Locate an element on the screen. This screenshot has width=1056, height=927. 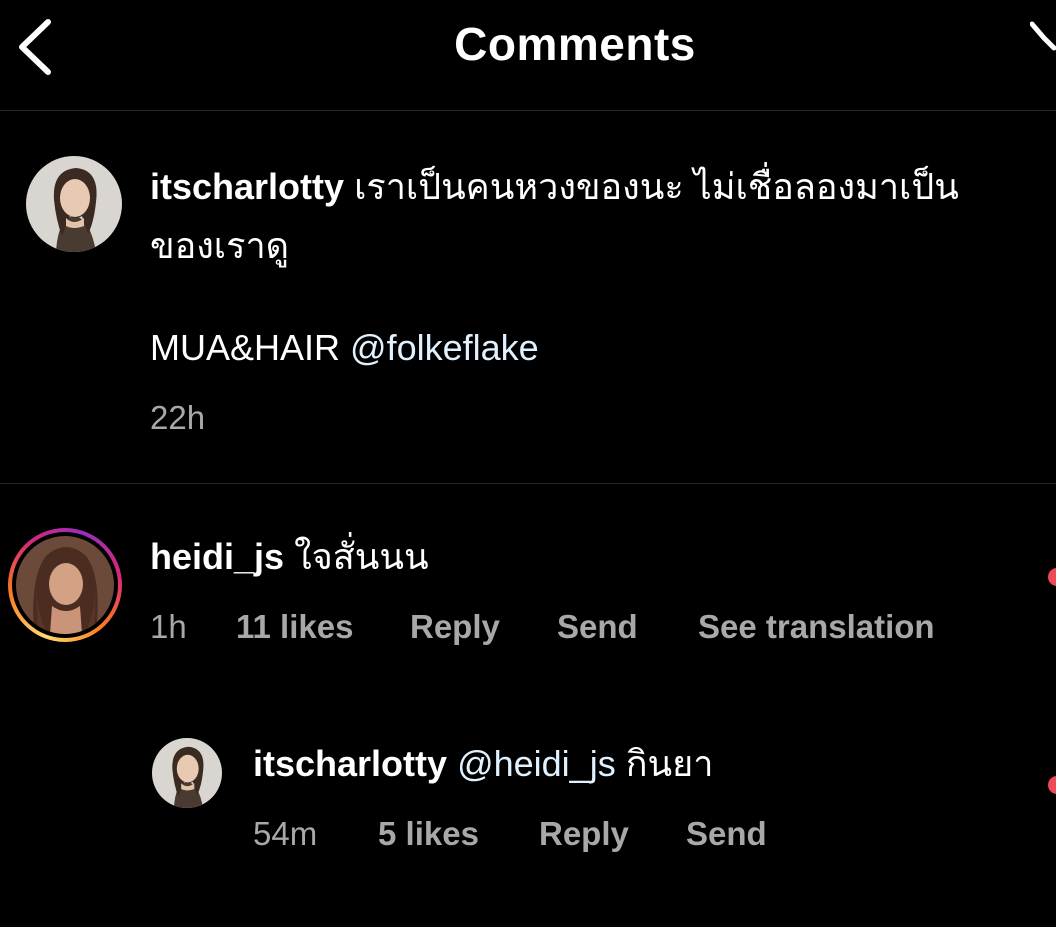
comment-likes-count: 11 likes is located at coordinates (294, 627).